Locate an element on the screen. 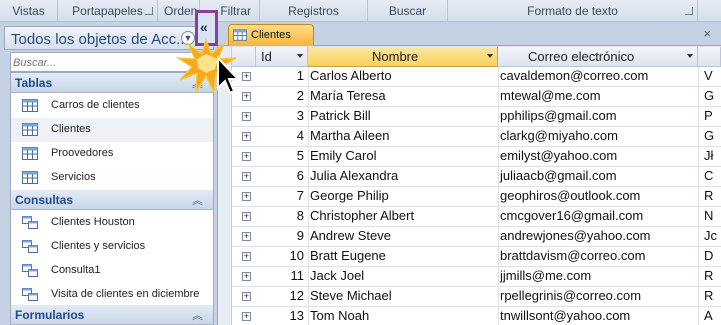 The width and height of the screenshot is (721, 325). cell-correo: rpellegrinis@correo.com is located at coordinates (598, 297).